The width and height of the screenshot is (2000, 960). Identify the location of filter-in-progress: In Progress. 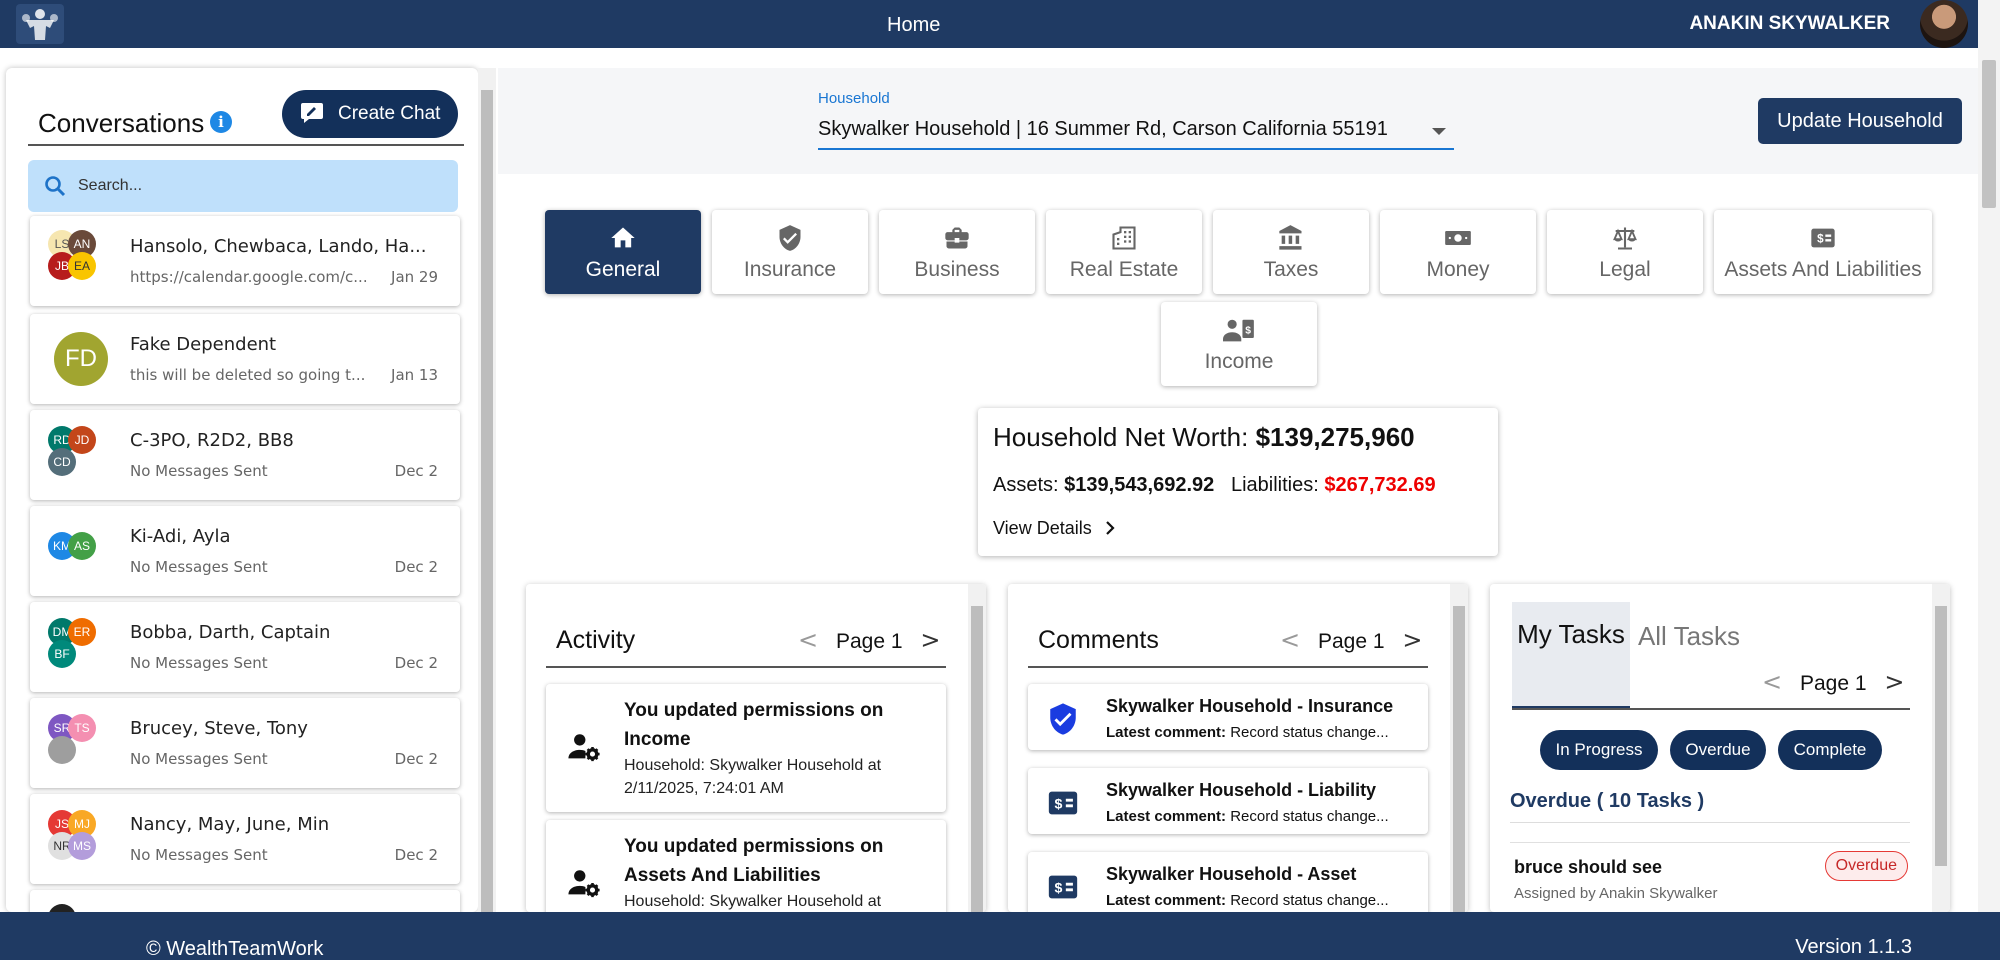
(1599, 750).